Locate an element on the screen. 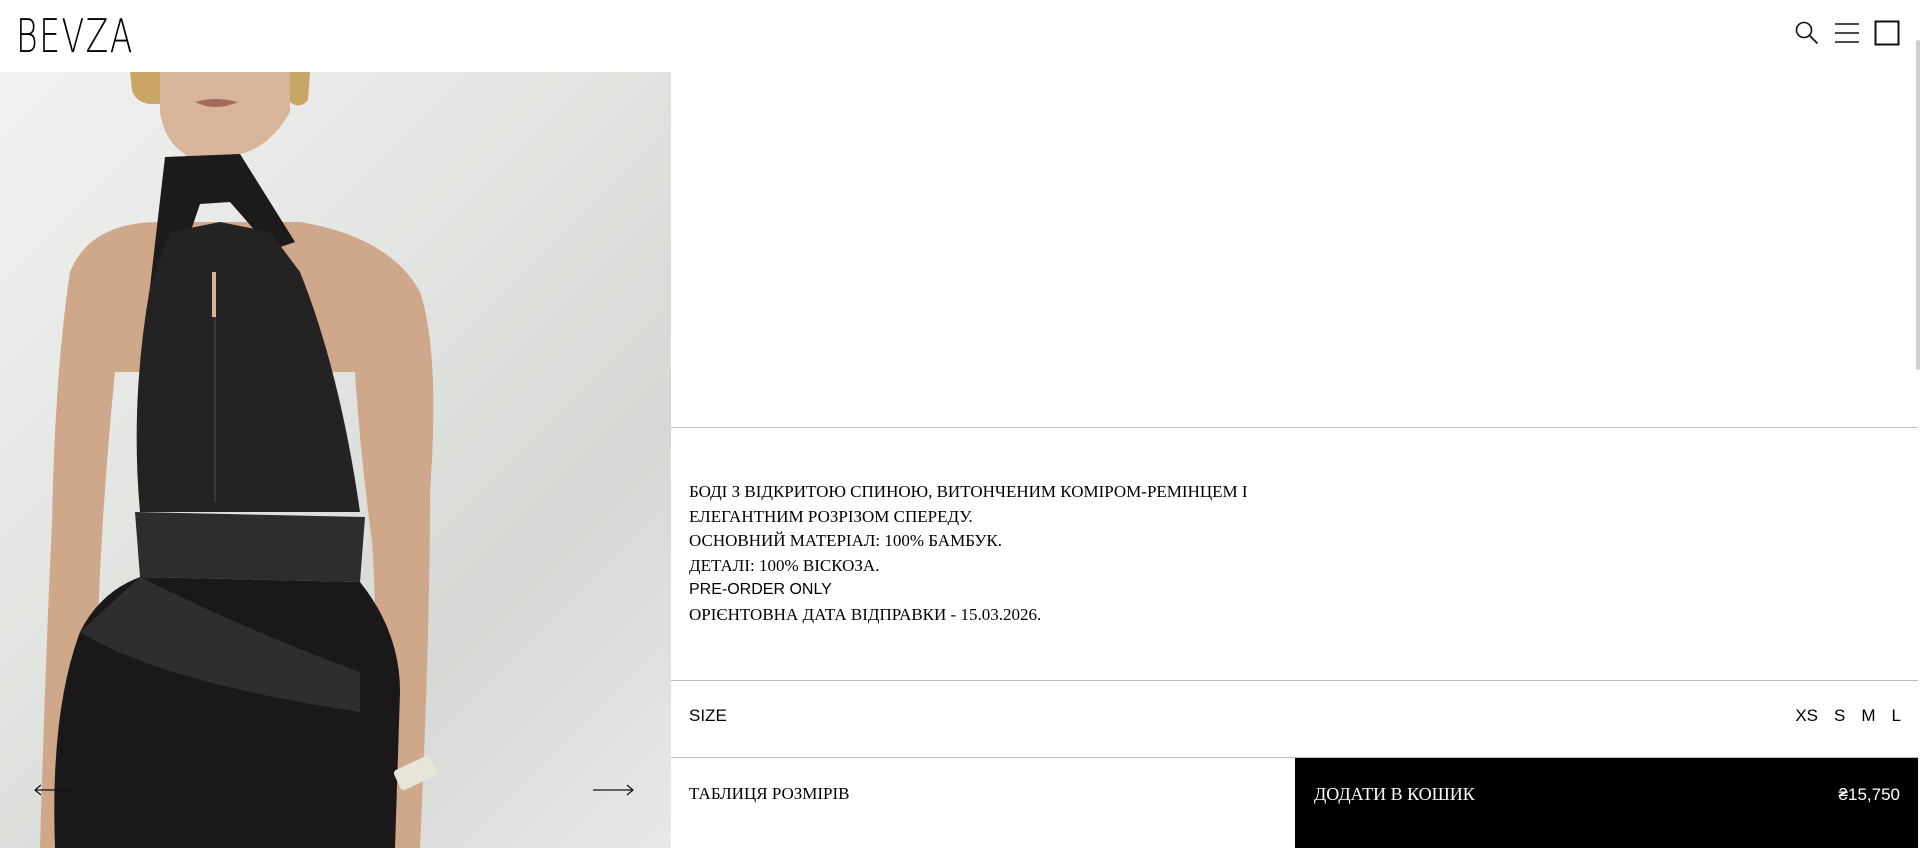 This screenshot has width=1920, height=848. add-to-cart-button: ДОДАТИ В КОШИК ₴15,750 is located at coordinates (1606, 803).